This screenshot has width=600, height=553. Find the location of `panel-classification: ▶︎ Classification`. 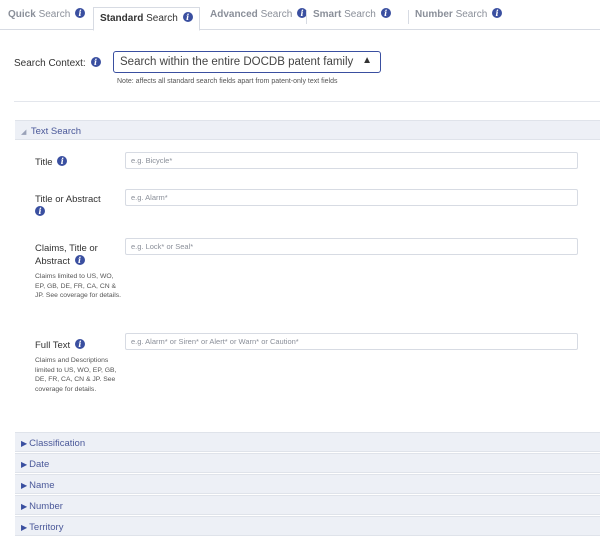

panel-classification: ▶︎ Classification is located at coordinates (307, 442).